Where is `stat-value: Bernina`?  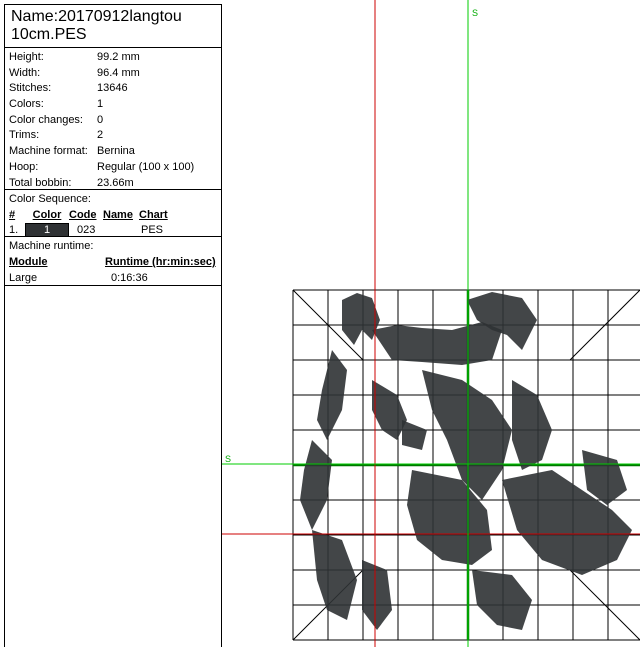 stat-value: Bernina is located at coordinates (116, 151).